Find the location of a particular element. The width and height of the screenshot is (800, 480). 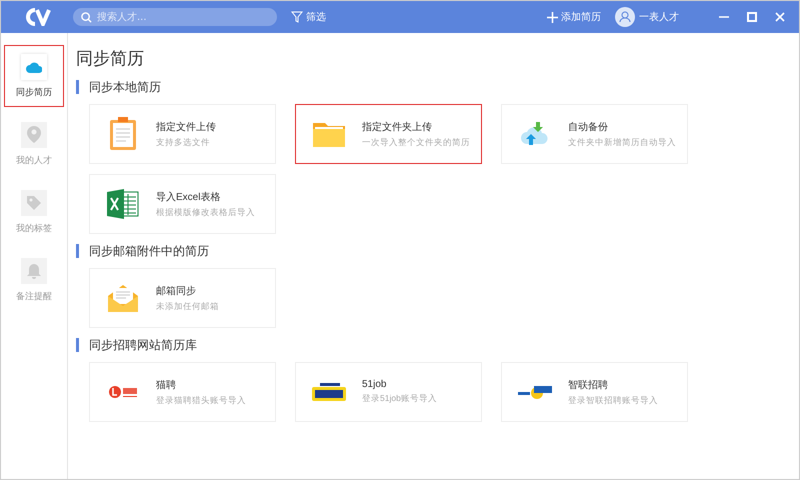

card-subtitle: 文件夹中新增简历自动导入 is located at coordinates (622, 142).